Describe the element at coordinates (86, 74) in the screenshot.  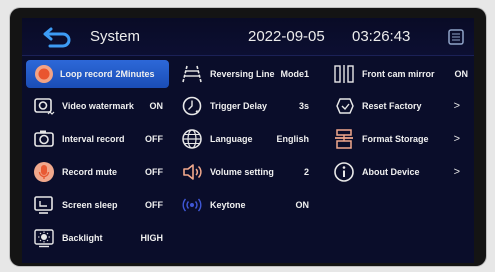
I see `loop-record-label: Loop record` at that location.